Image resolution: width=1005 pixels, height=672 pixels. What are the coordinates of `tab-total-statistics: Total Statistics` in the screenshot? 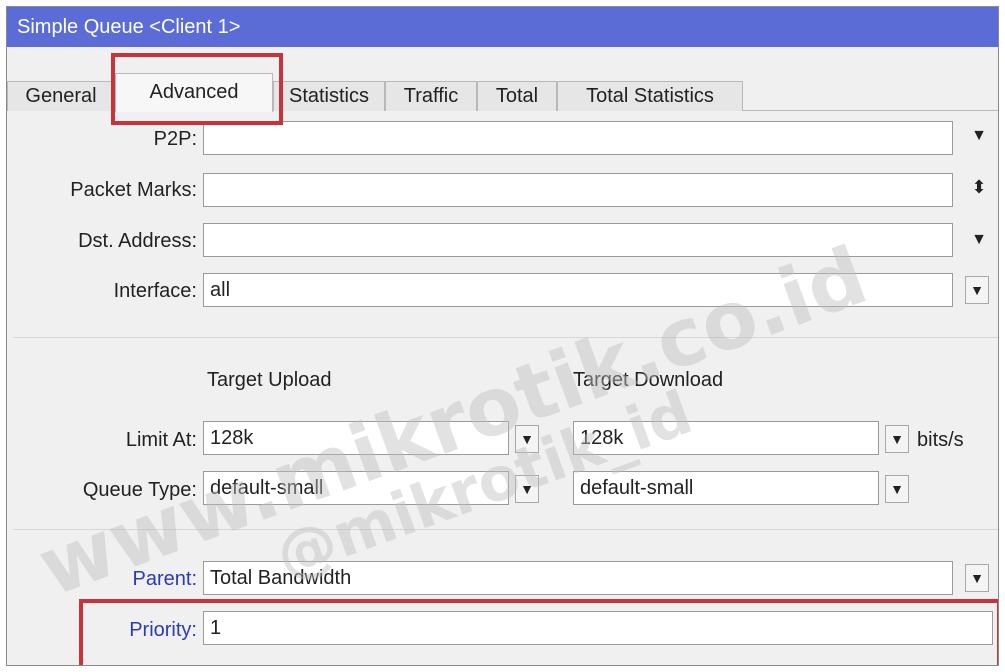 It's located at (650, 96).